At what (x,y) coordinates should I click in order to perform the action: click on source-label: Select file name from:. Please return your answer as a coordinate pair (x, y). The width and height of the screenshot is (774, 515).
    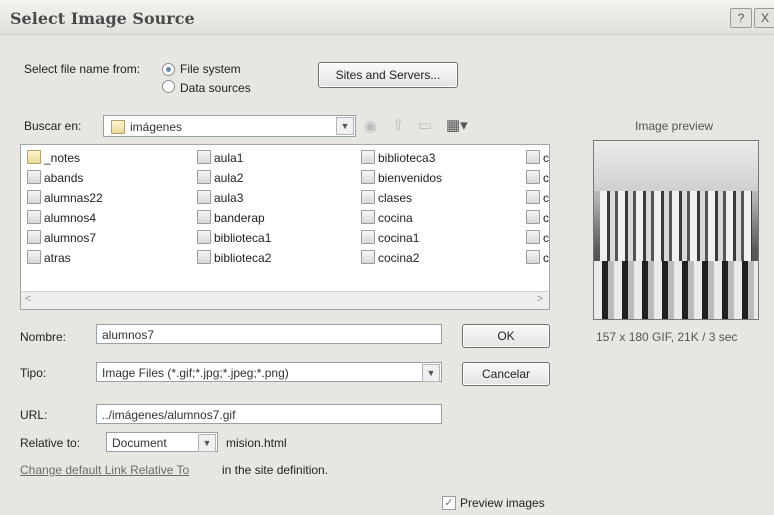
    Looking at the image, I should click on (82, 69).